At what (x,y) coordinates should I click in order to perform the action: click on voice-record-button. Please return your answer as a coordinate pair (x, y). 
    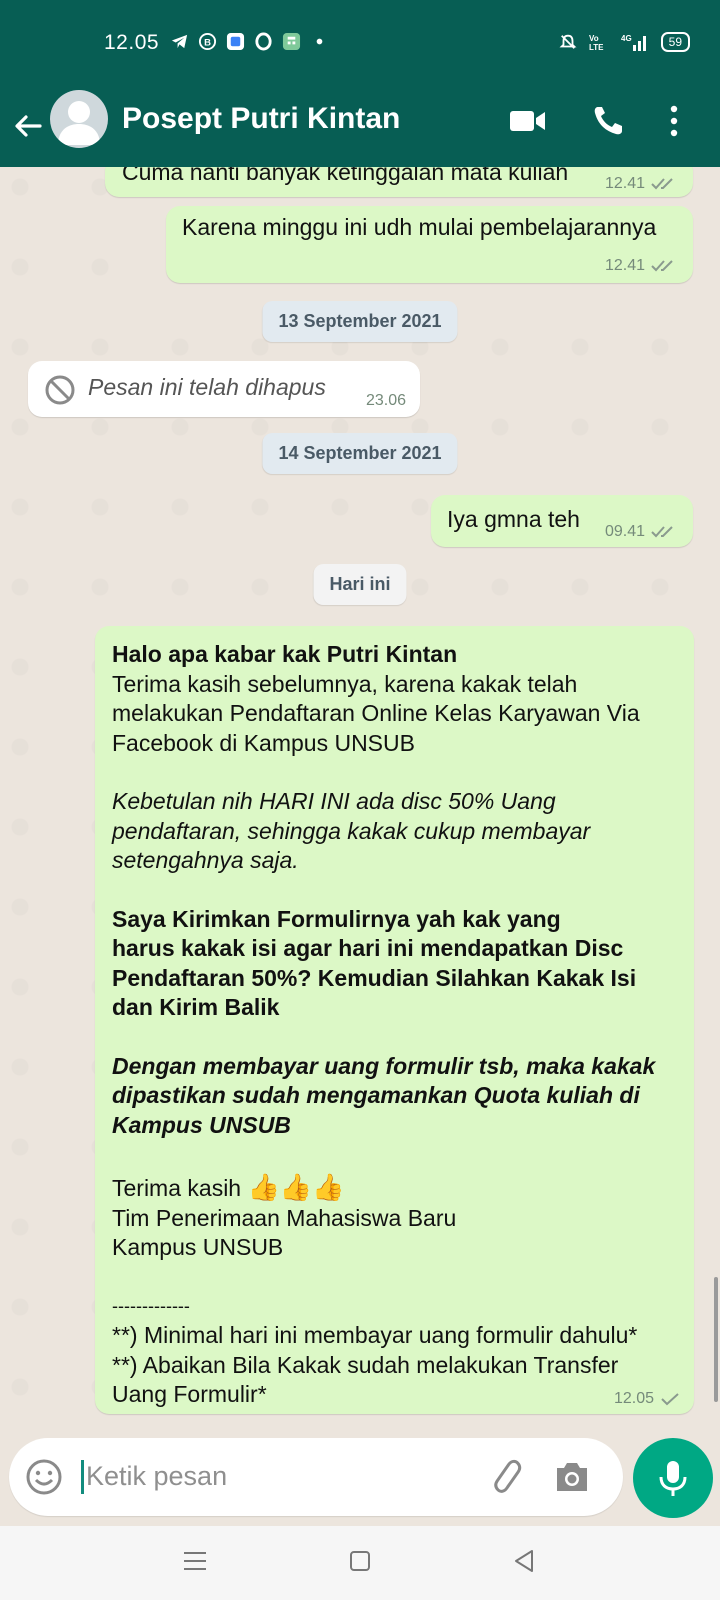
    Looking at the image, I should click on (673, 1478).